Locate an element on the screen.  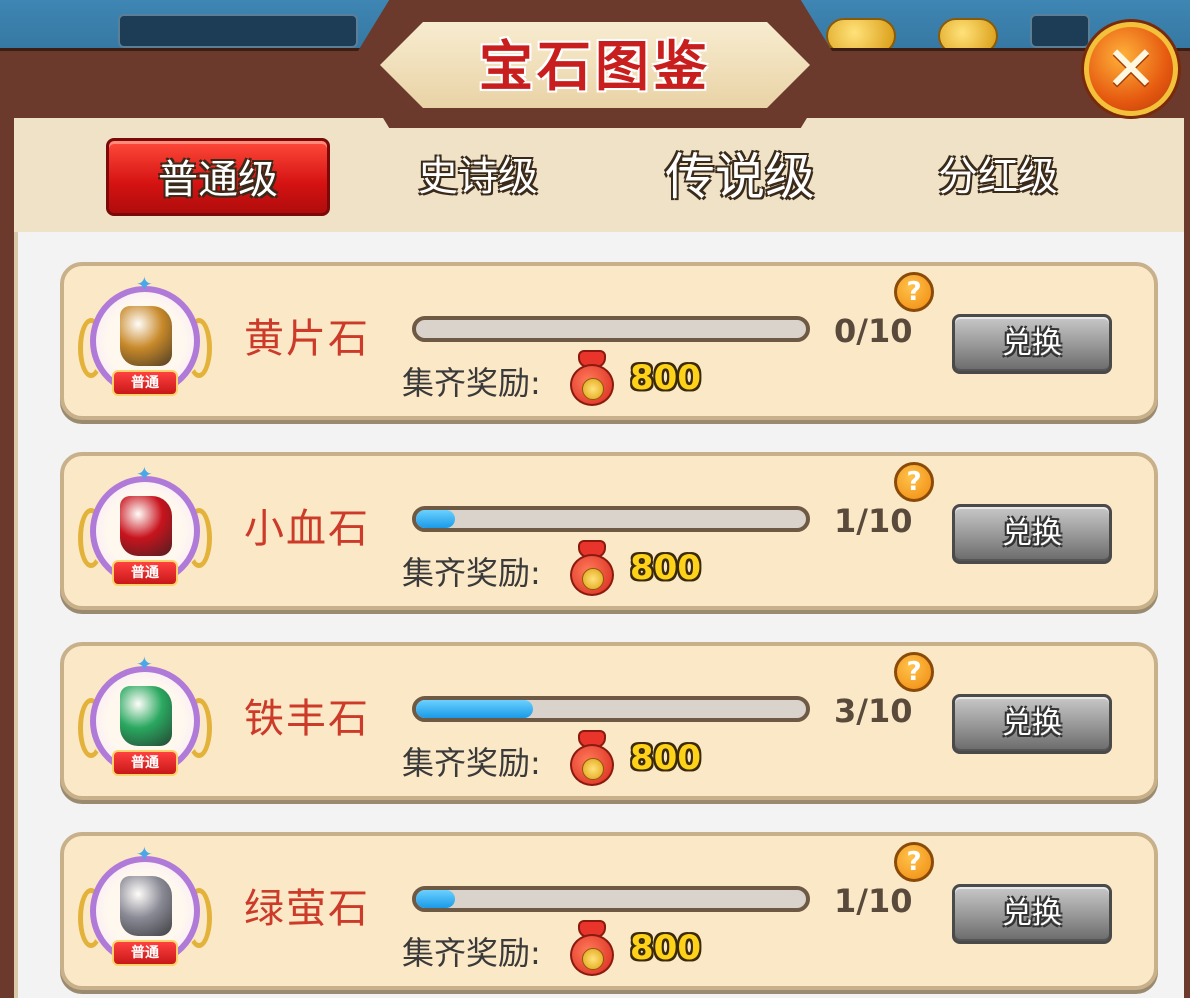
gem-card: ✦ 普通 黄片石 0/10 集齐奖励: 800 ? 兑换 is located at coordinates (609, 341).